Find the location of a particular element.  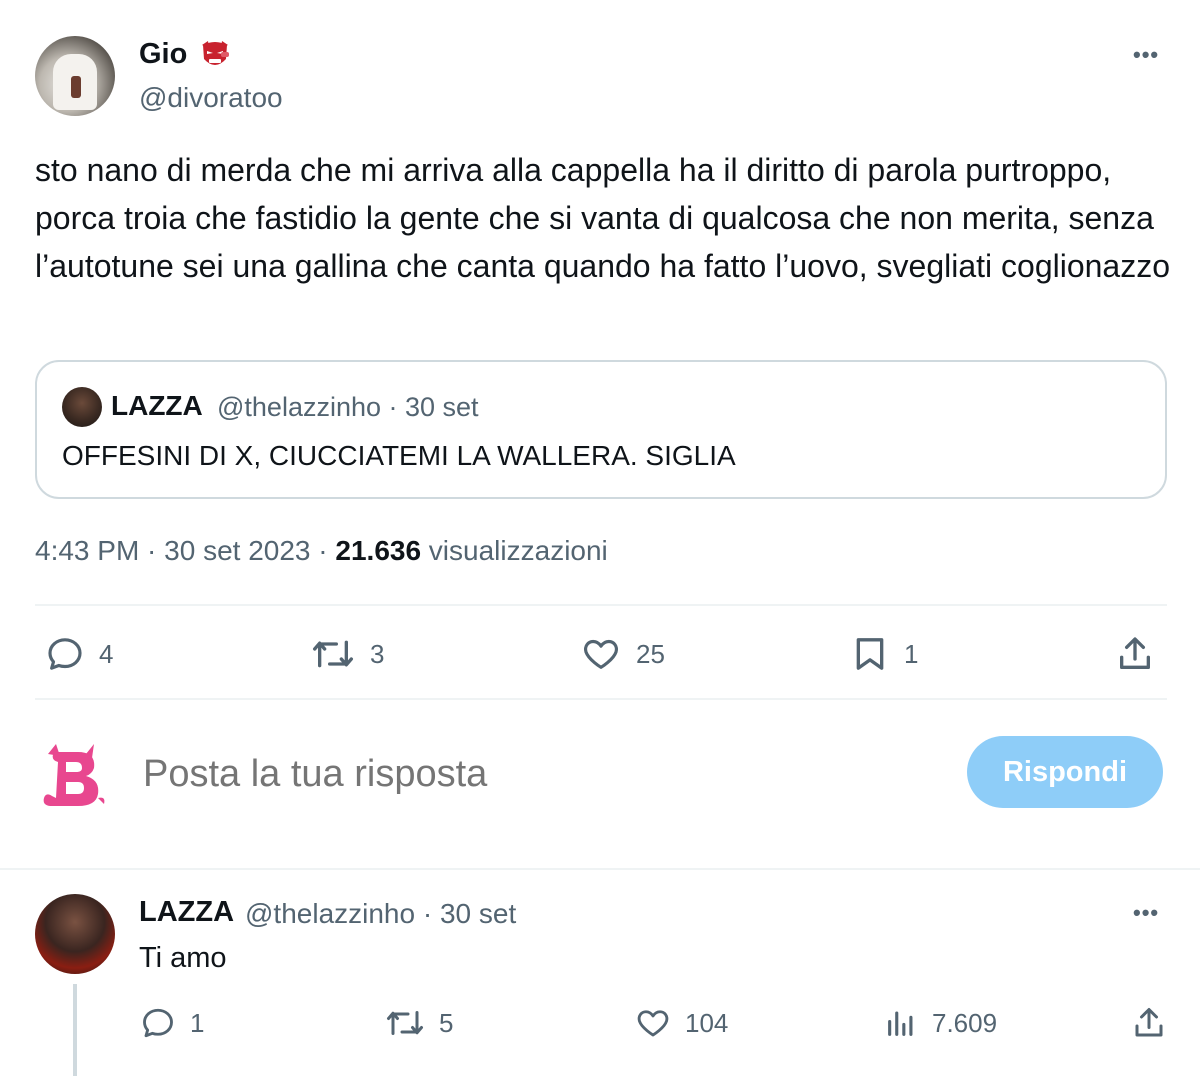

reply-text: Ti amo is located at coordinates (183, 958).